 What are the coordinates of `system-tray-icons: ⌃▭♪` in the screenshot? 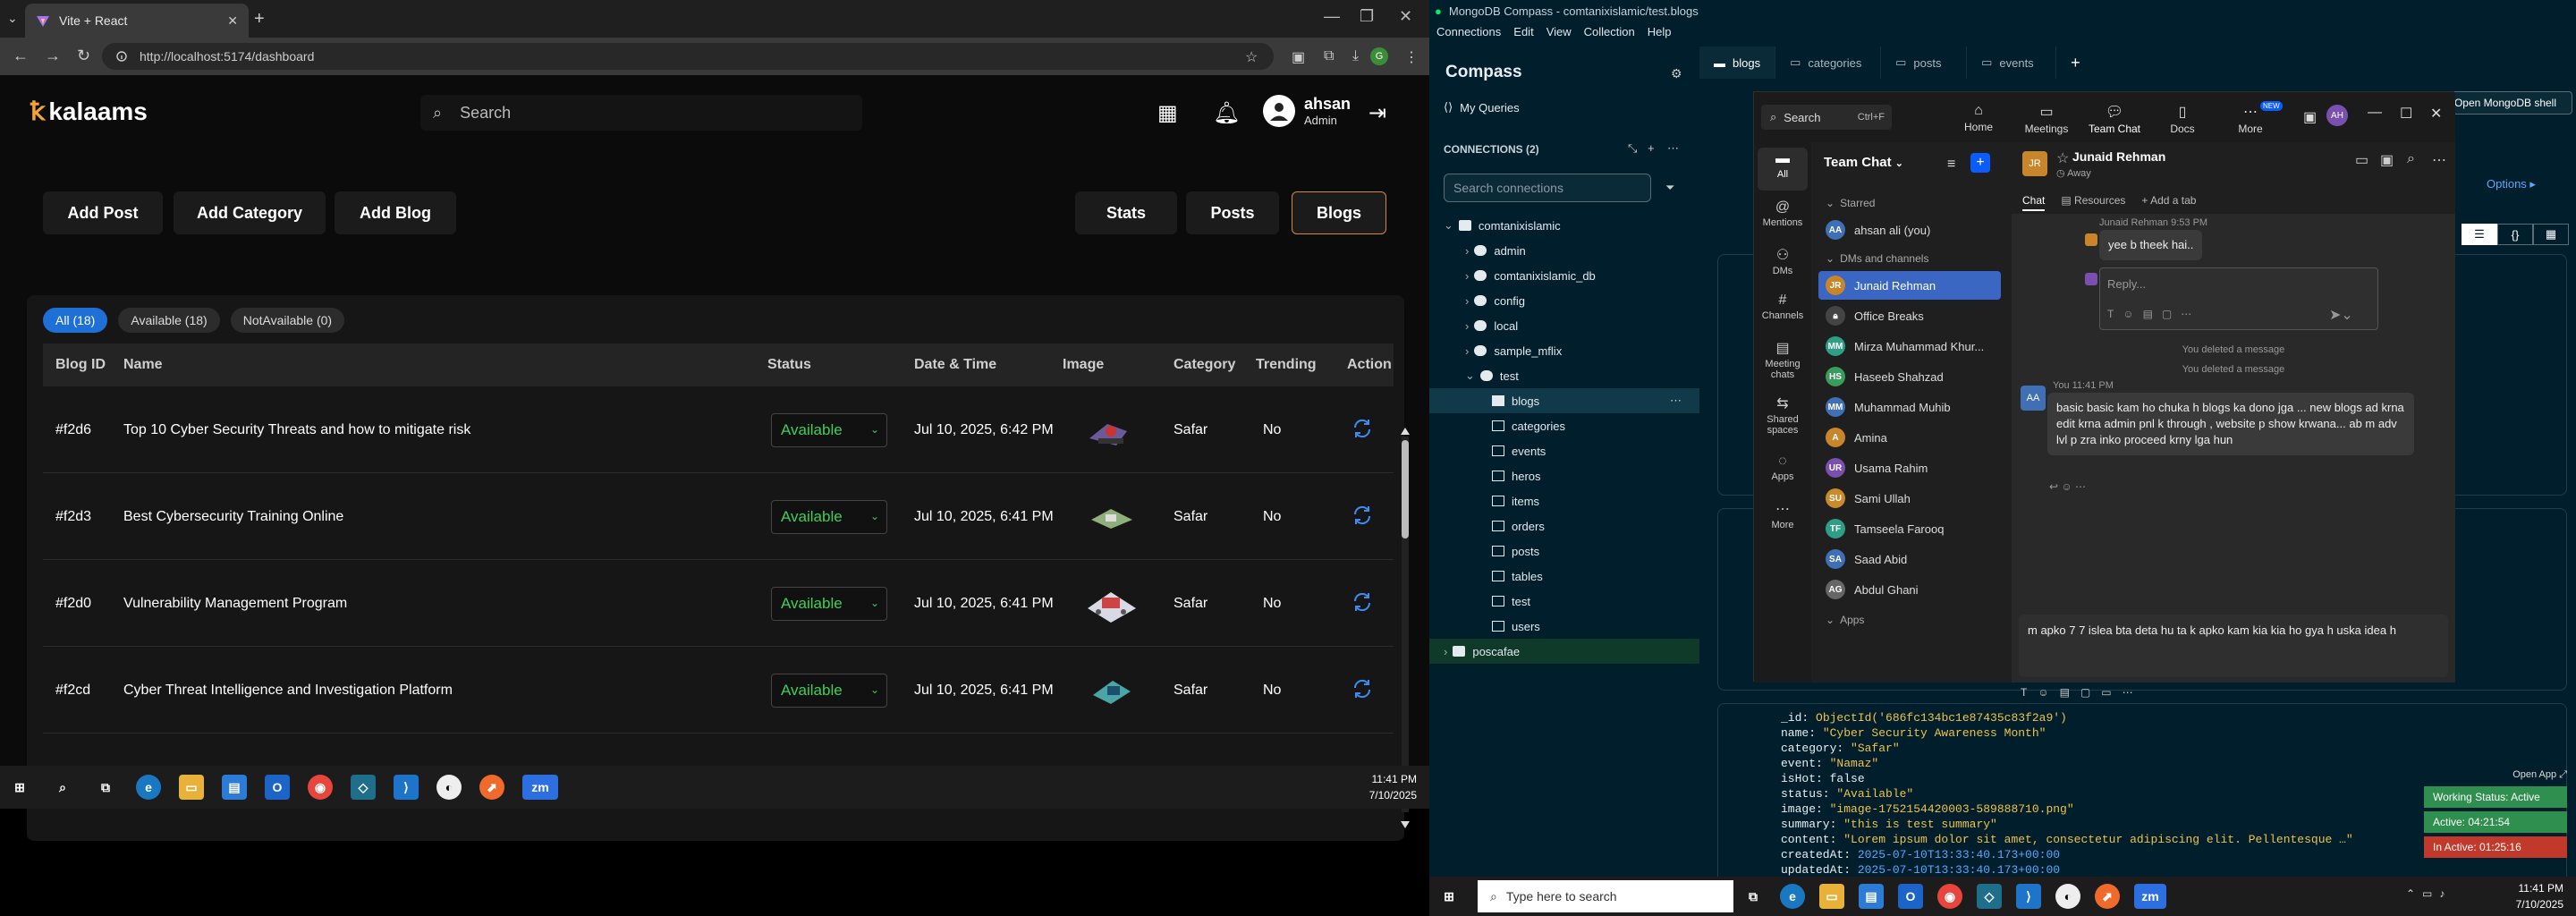 It's located at (2429, 893).